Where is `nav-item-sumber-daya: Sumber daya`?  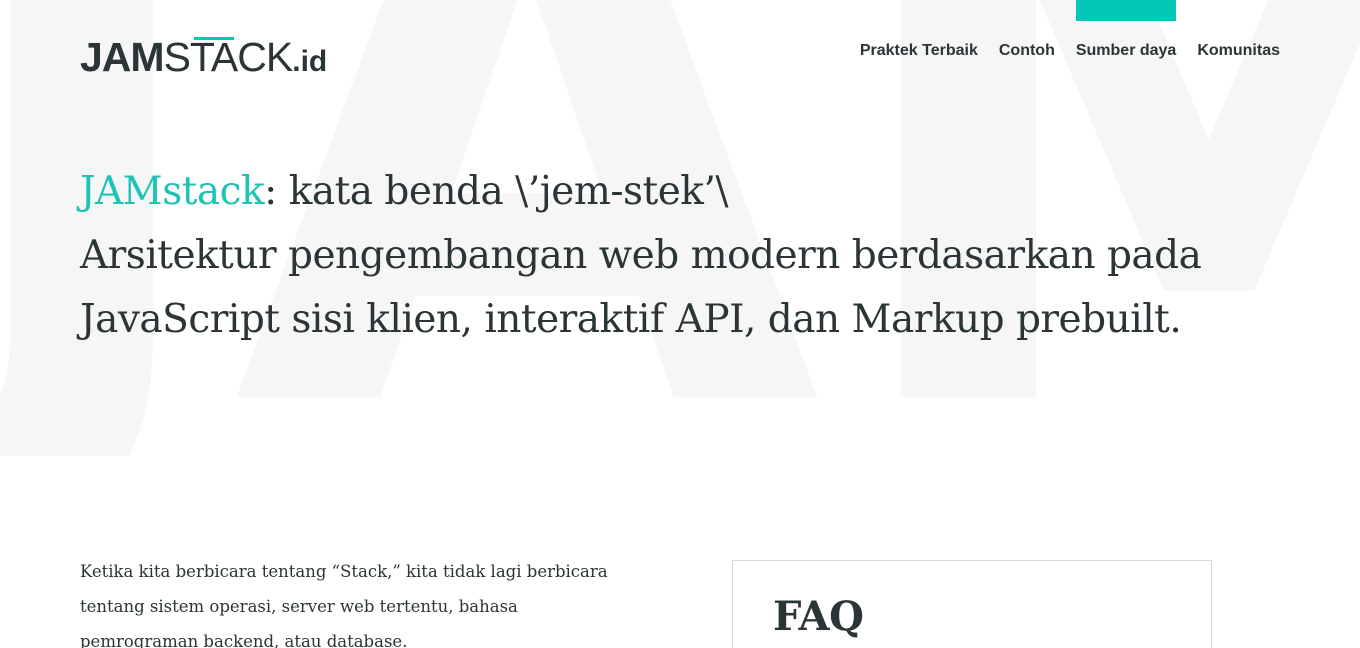
nav-item-sumber-daya: Sumber daya is located at coordinates (1126, 30).